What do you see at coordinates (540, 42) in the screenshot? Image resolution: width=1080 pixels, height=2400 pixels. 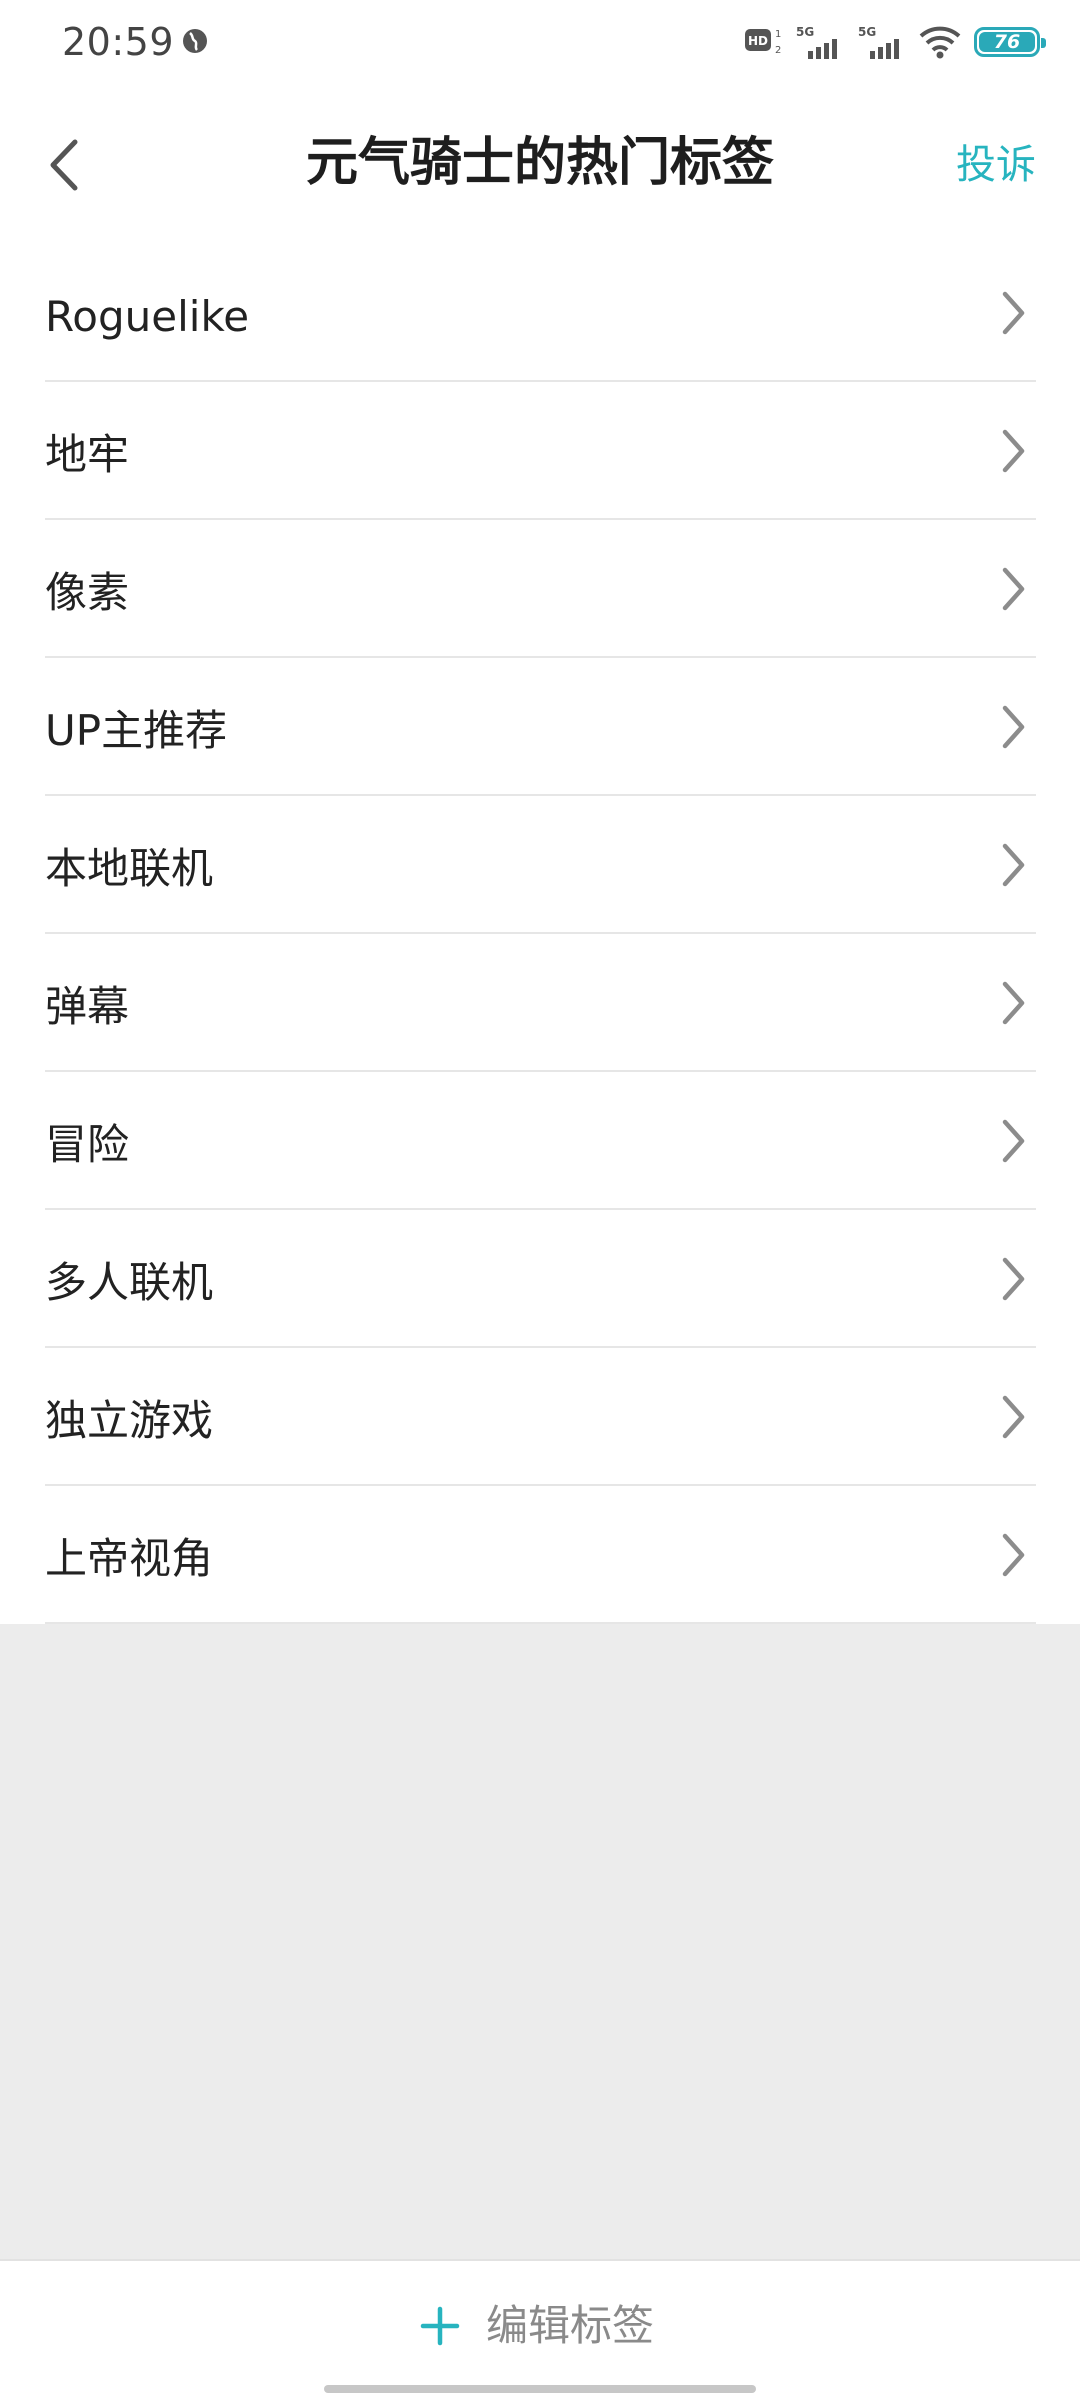 I see `status-bar: 20:59 HD 1 2 5G 5G 76` at bounding box center [540, 42].